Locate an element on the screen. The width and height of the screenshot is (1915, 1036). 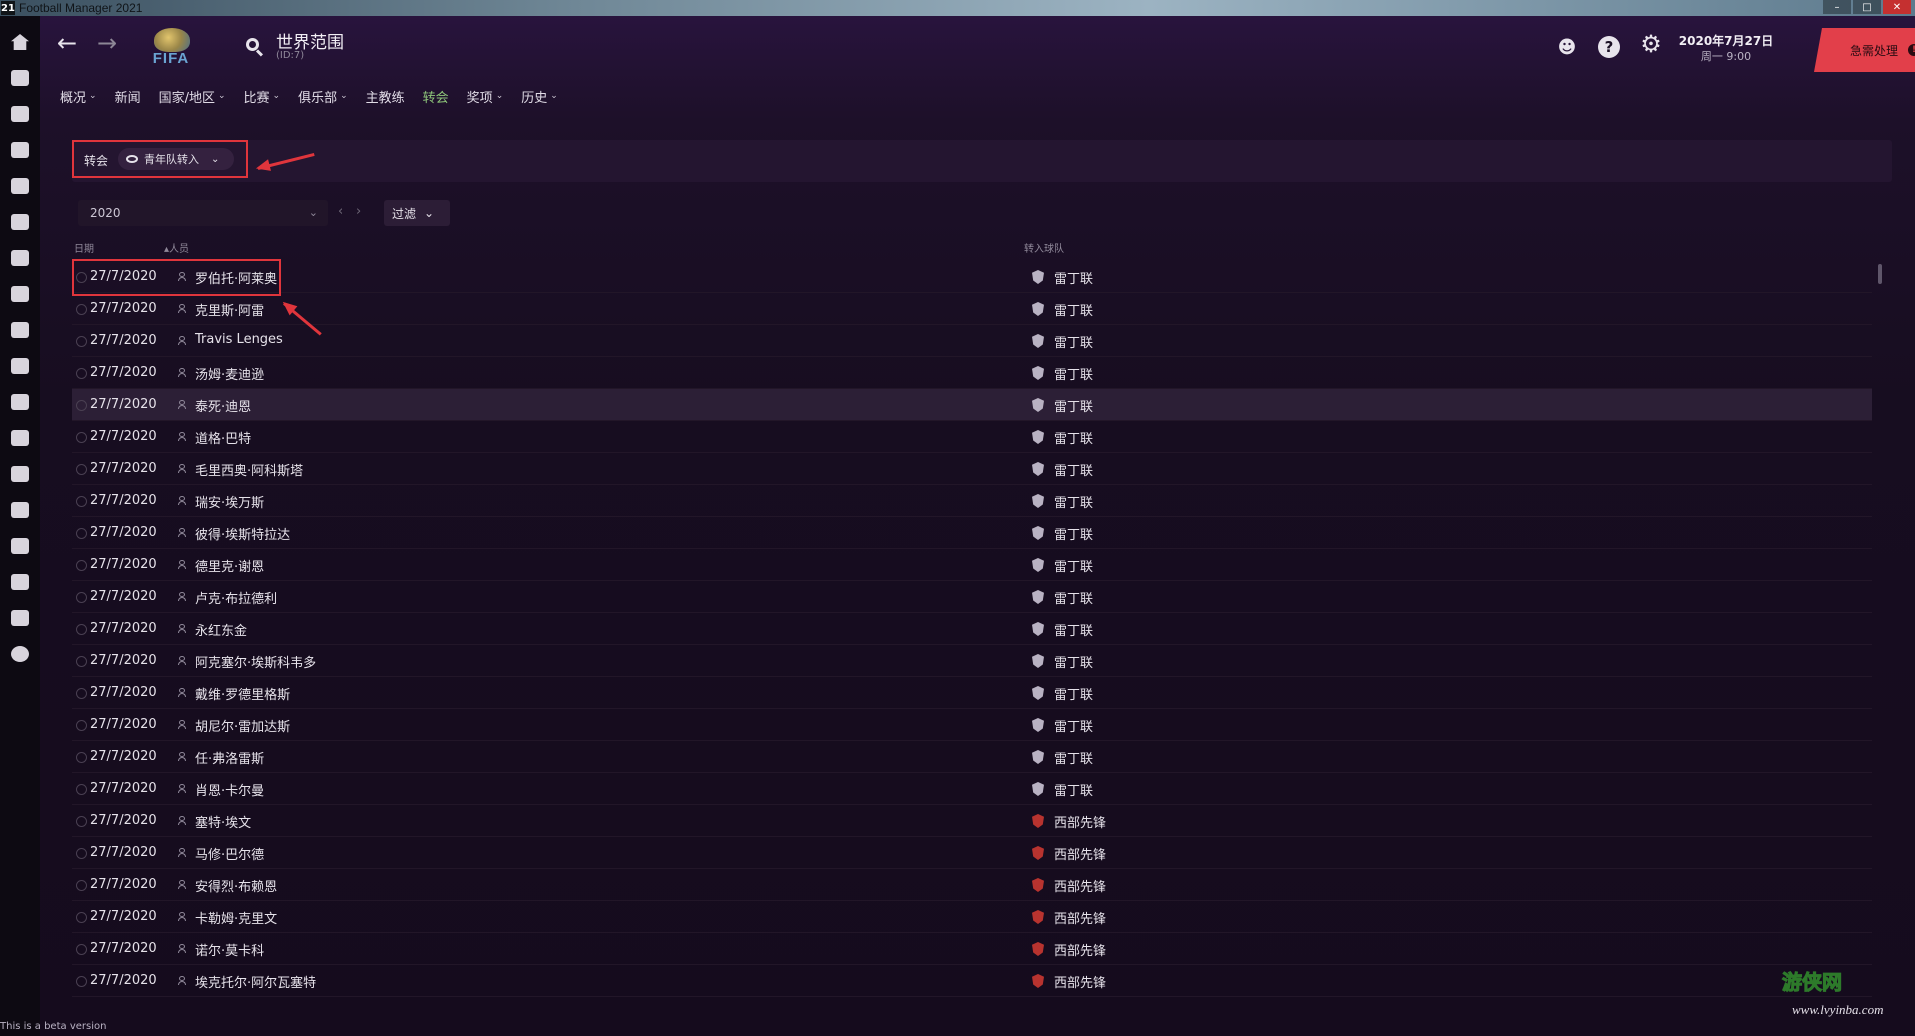
table-row: 27/7/2020 马修·巴尔德 西部先锋 is located at coordinates (972, 853).